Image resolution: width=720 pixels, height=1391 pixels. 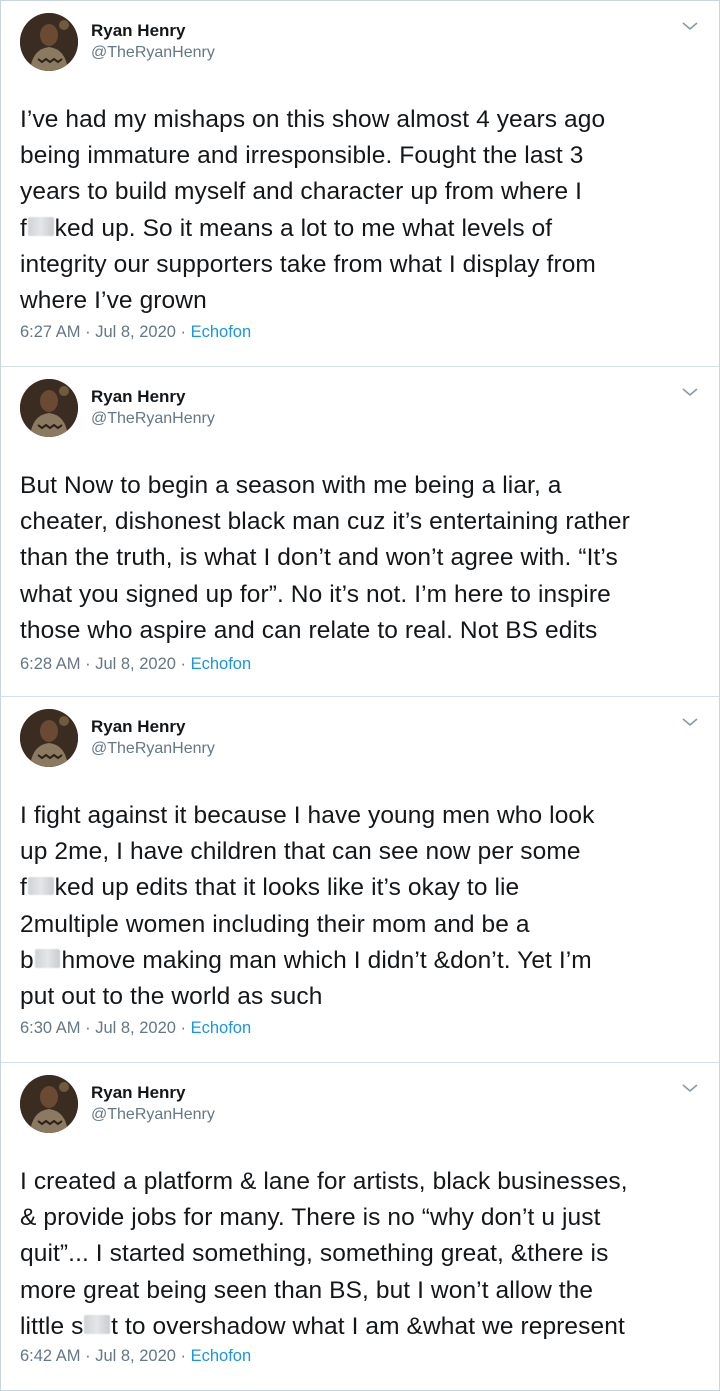 I want to click on tweet-meta: 6:42 AM · Jul 8, 2020 · Echofon, so click(x=135, y=1356).